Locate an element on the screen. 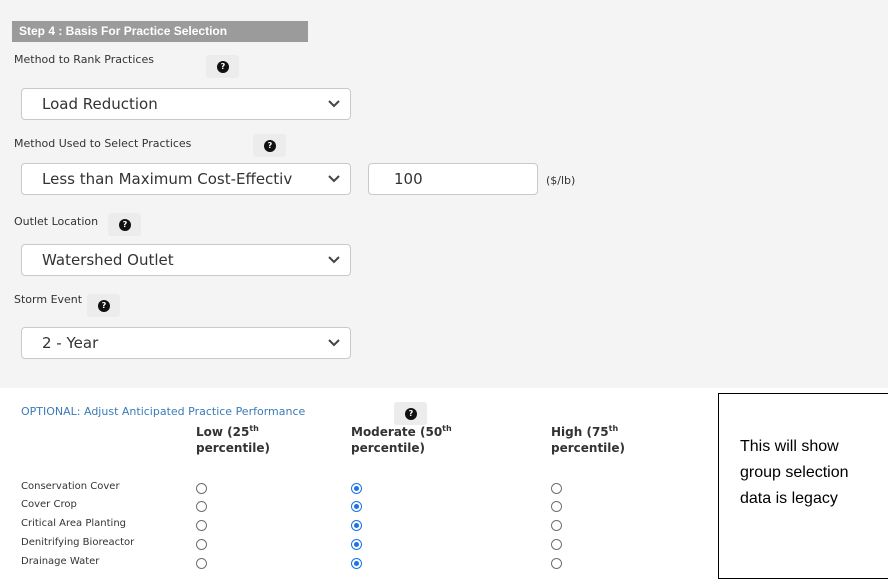  optional-performance-help-button: ? is located at coordinates (410, 413).